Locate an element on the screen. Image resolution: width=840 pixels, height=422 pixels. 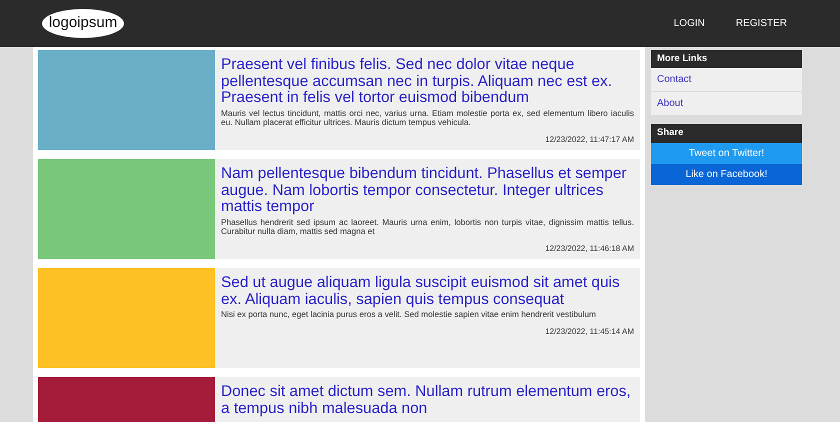
section-heading: Share is located at coordinates (726, 133).